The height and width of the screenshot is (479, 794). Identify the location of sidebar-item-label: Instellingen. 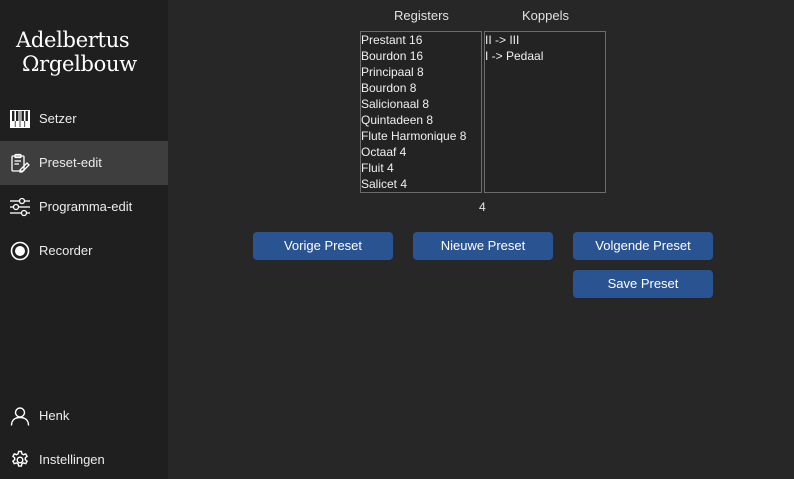
(72, 459).